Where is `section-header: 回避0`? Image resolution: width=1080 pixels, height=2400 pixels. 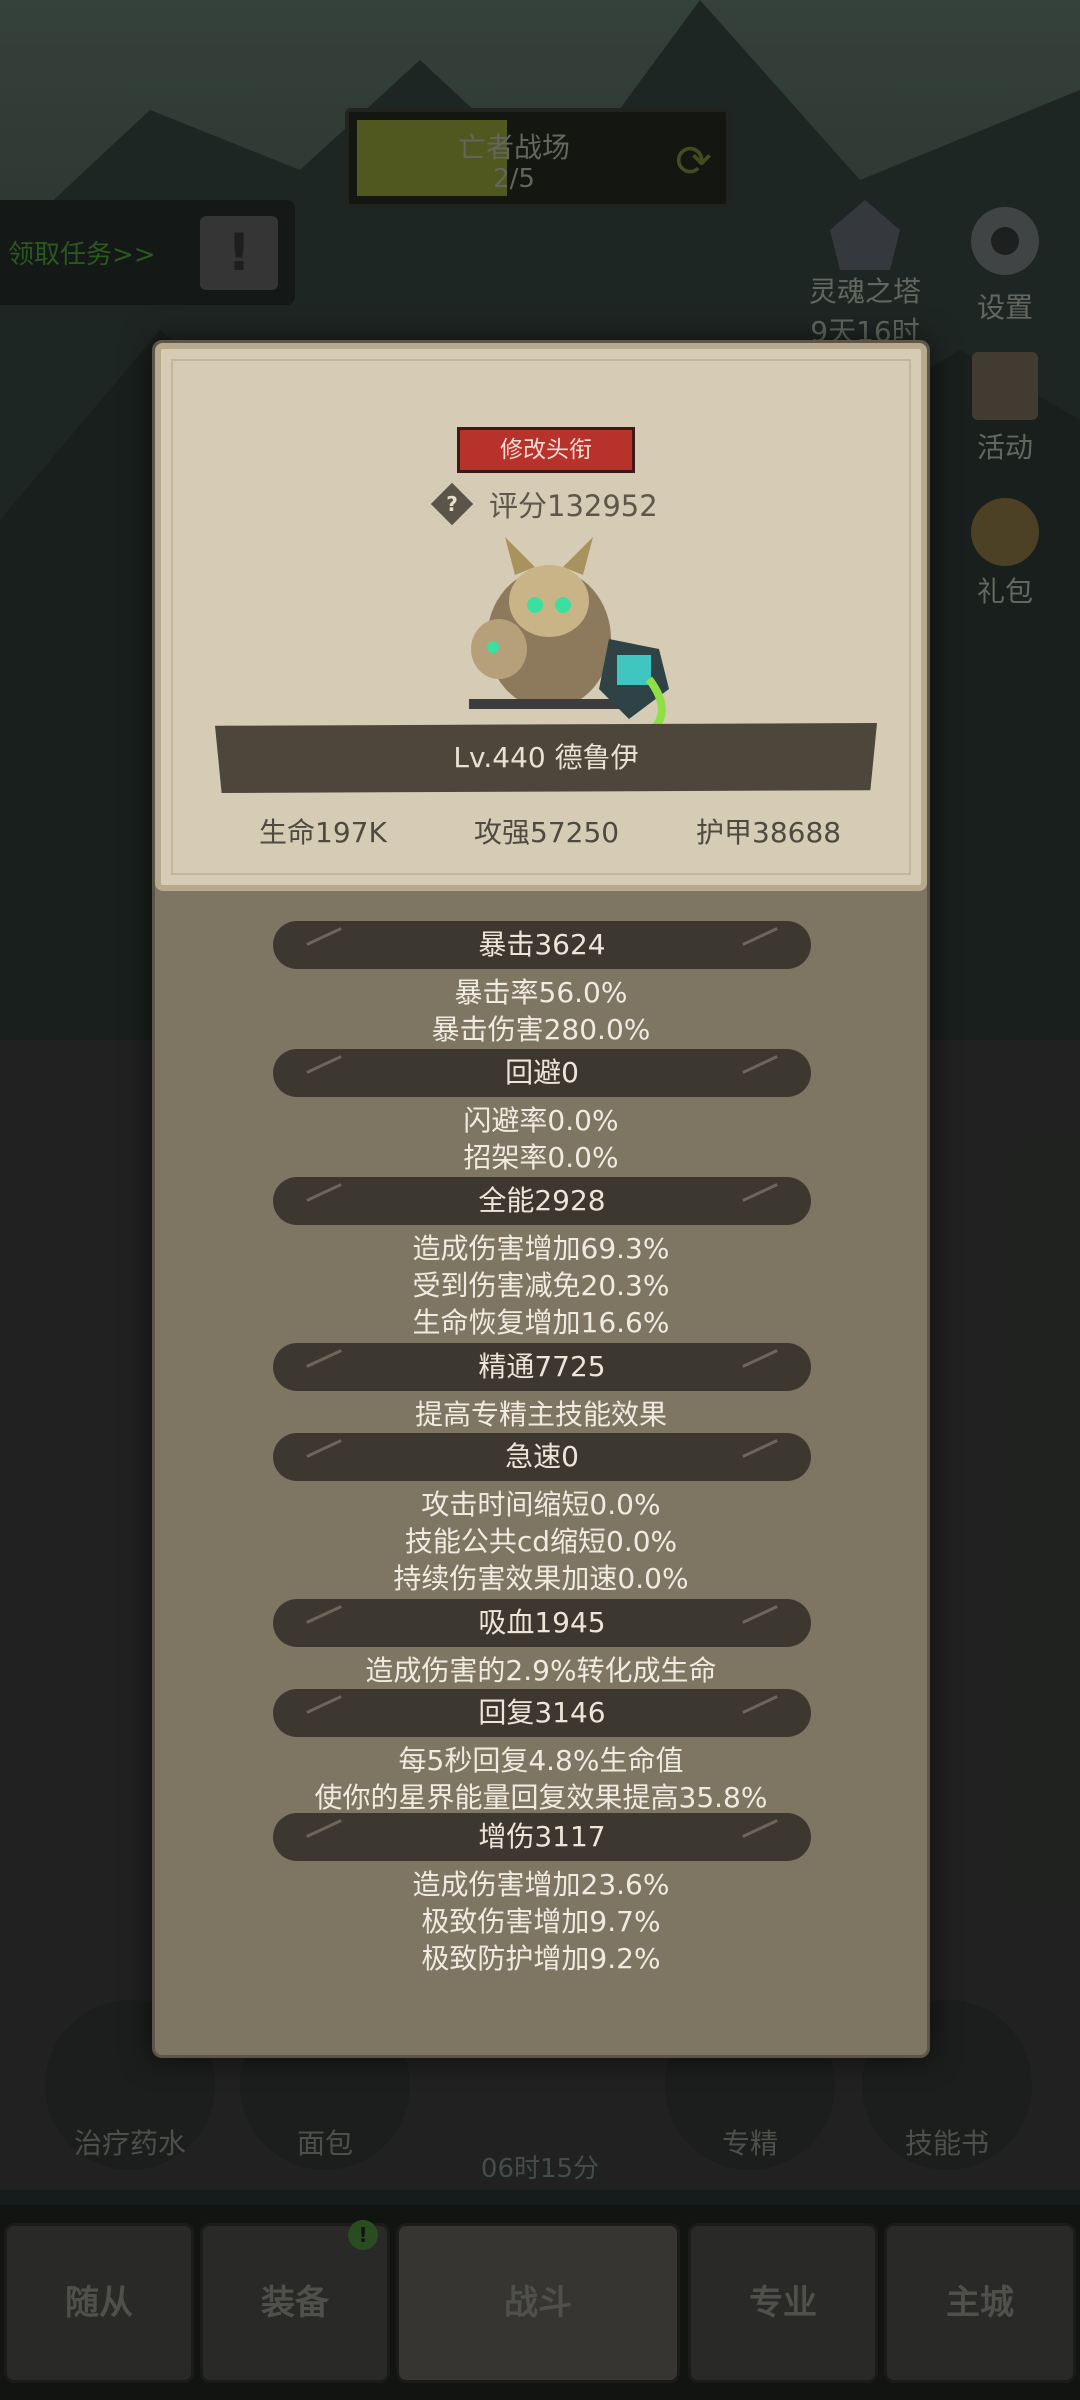 section-header: 回避0 is located at coordinates (542, 1073).